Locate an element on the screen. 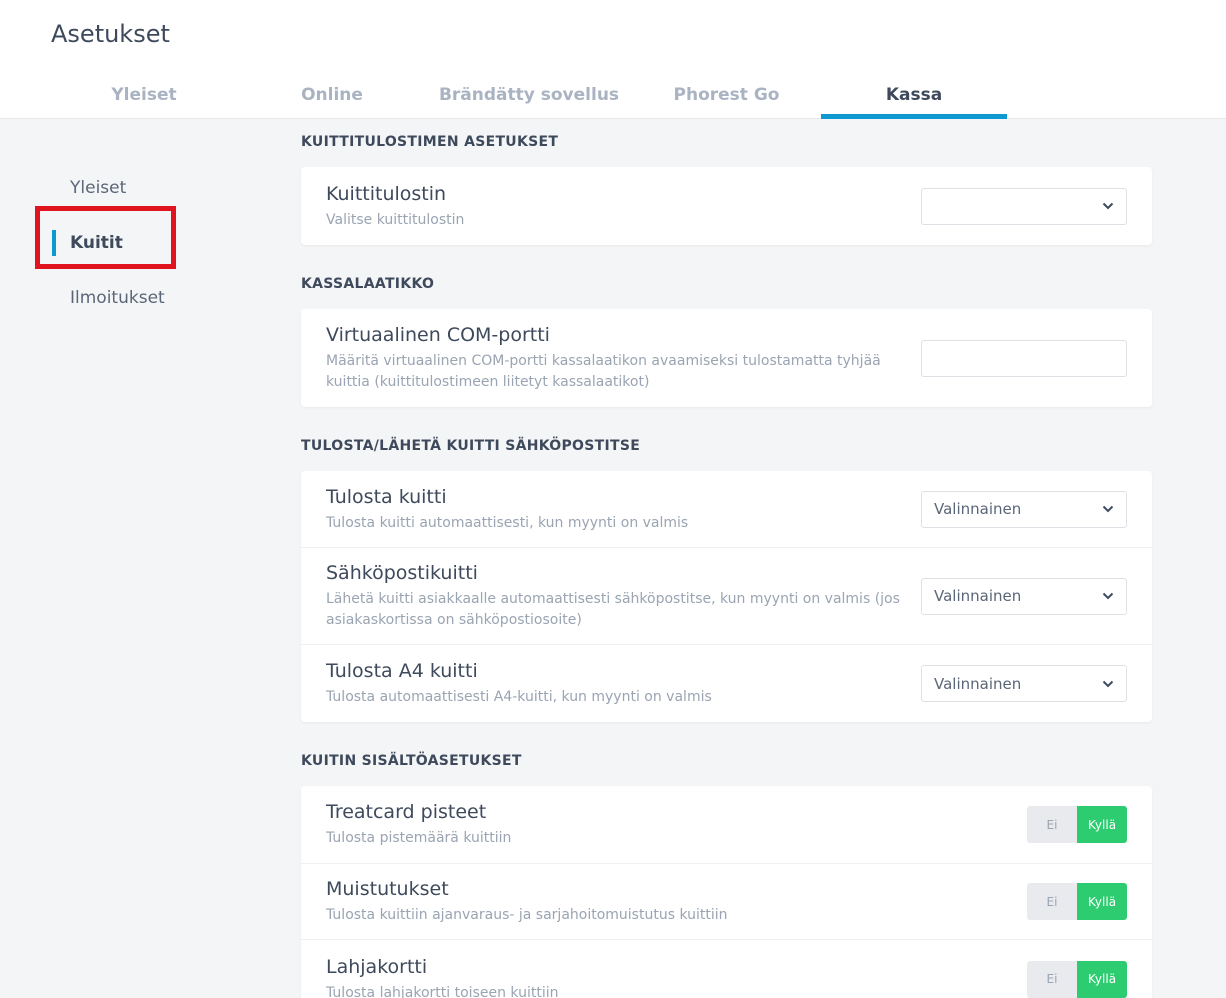  tab-yleiset: Yleiset is located at coordinates (144, 94).